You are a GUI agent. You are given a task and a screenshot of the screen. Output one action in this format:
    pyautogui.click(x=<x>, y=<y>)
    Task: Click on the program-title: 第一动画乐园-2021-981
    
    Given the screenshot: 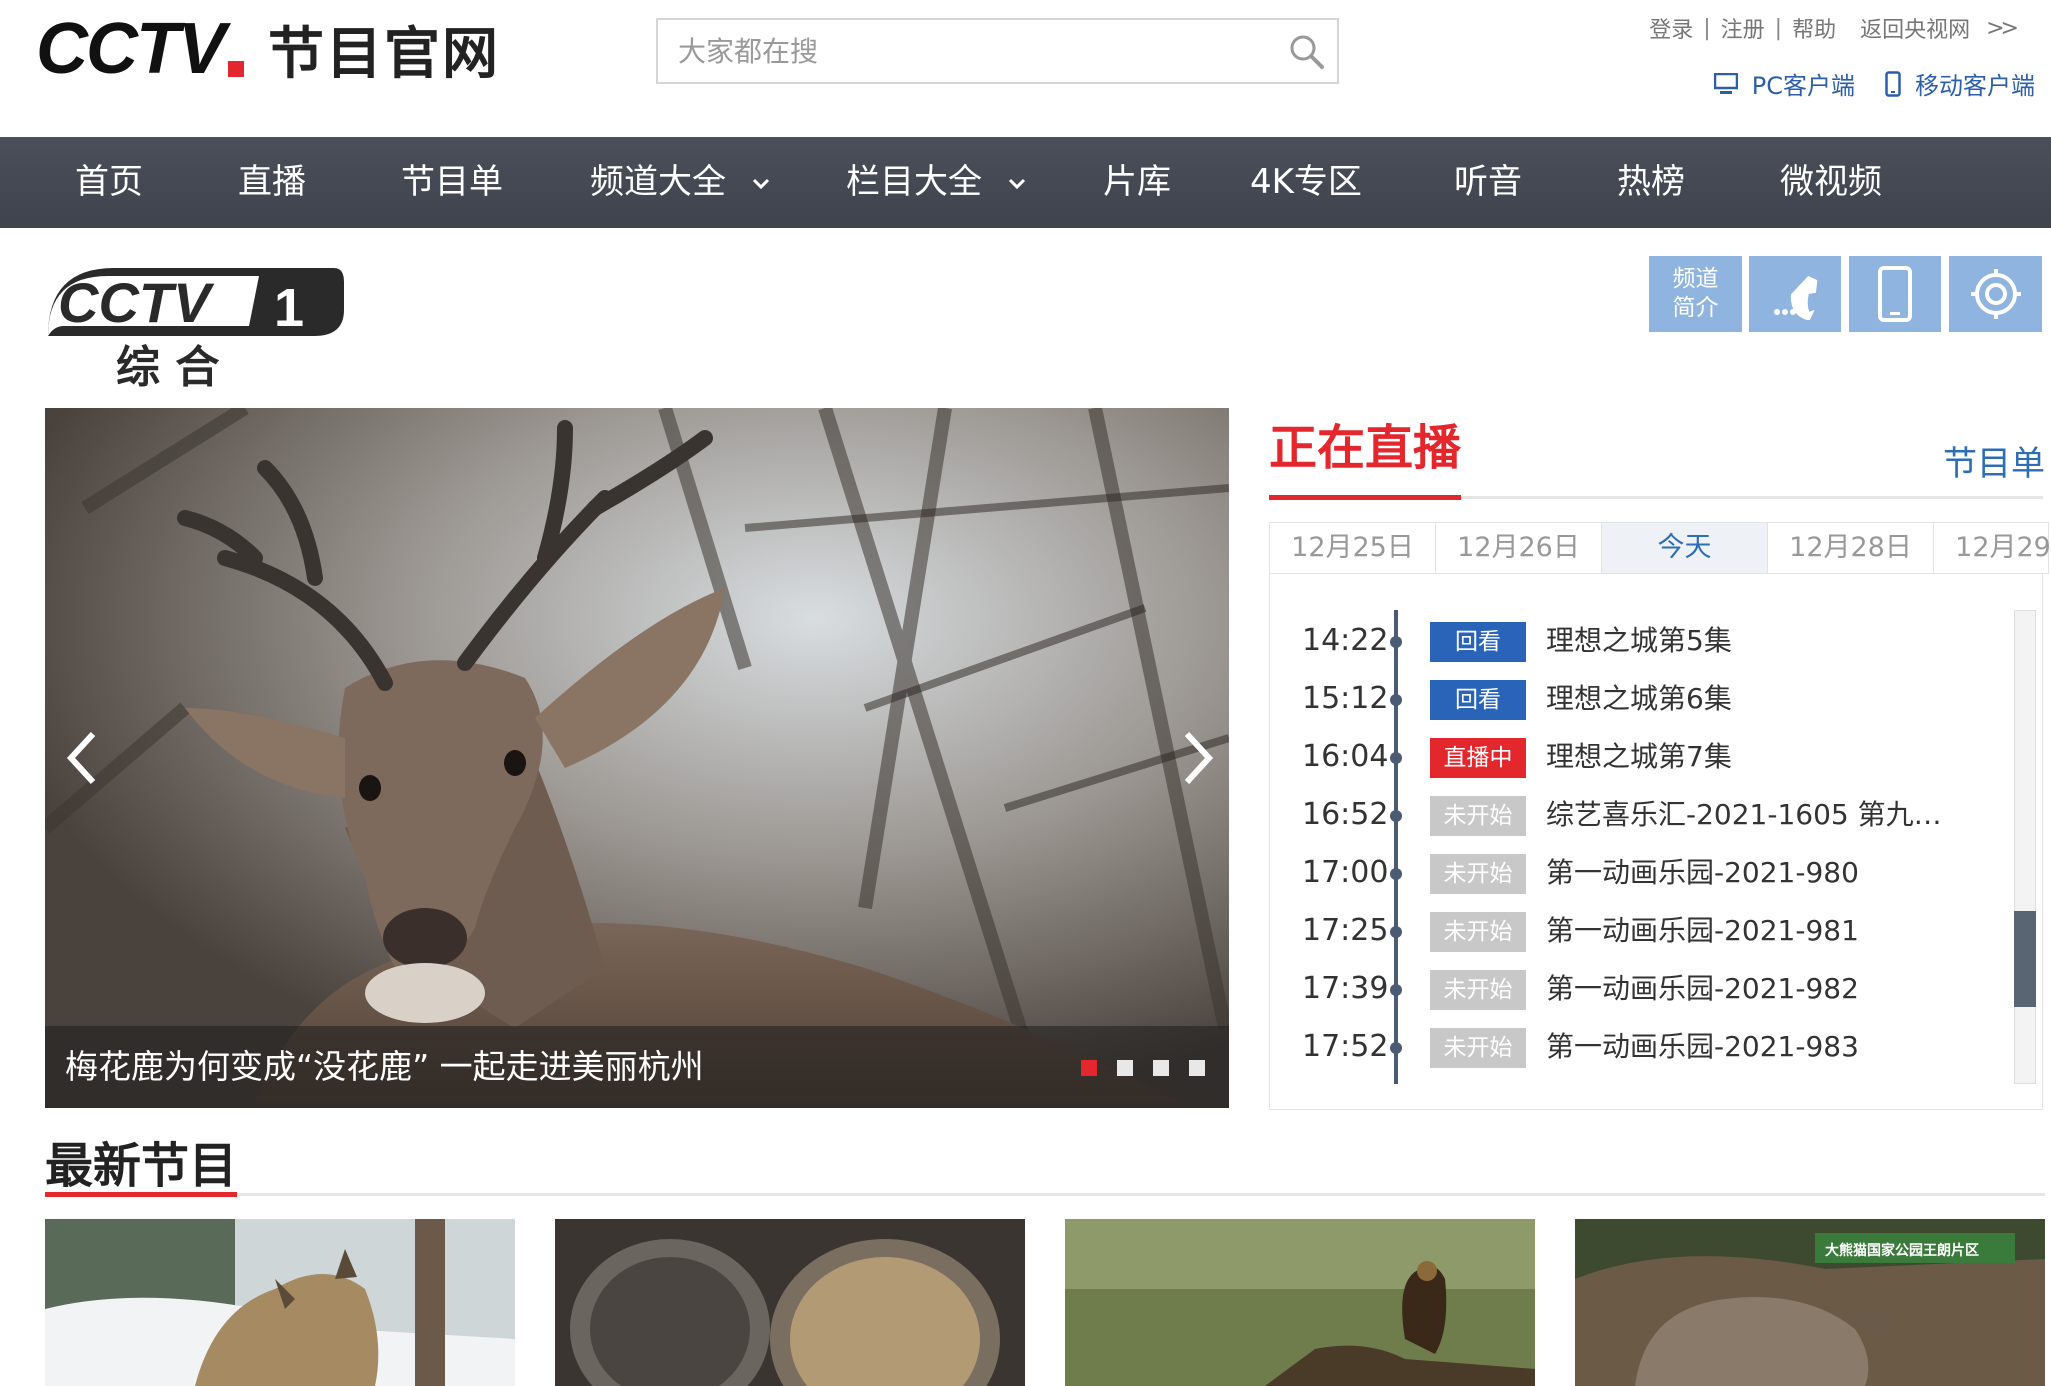 What is the action you would take?
    pyautogui.click(x=1702, y=931)
    